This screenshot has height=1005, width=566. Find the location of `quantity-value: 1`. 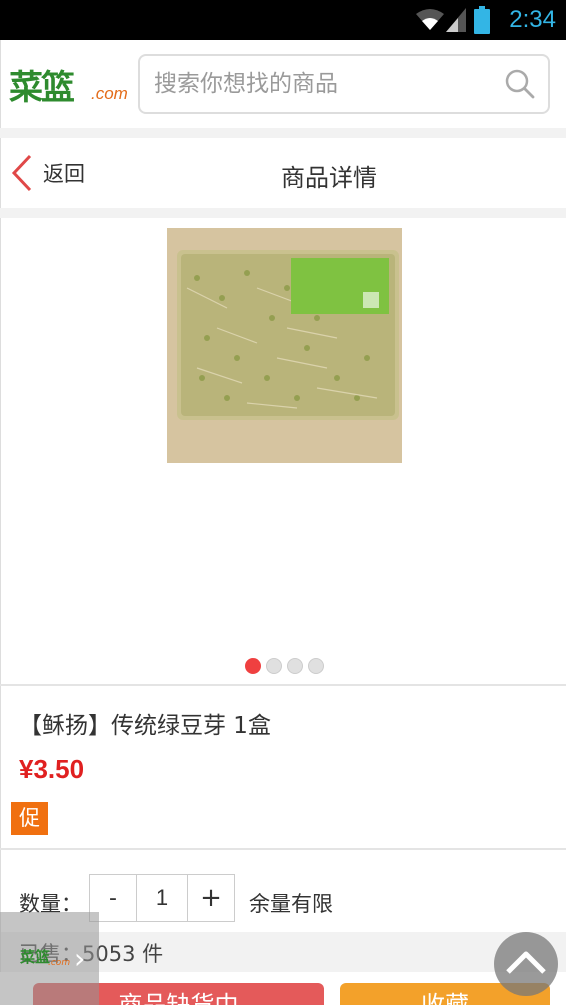

quantity-value: 1 is located at coordinates (162, 898).